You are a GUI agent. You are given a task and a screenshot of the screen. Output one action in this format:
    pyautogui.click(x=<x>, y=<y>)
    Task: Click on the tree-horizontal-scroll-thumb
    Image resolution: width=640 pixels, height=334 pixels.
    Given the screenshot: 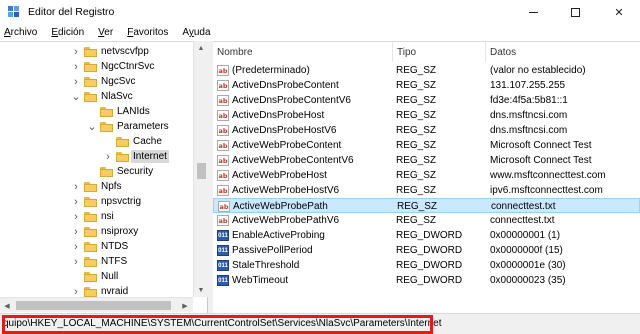 What is the action you would take?
    pyautogui.click(x=93, y=305)
    